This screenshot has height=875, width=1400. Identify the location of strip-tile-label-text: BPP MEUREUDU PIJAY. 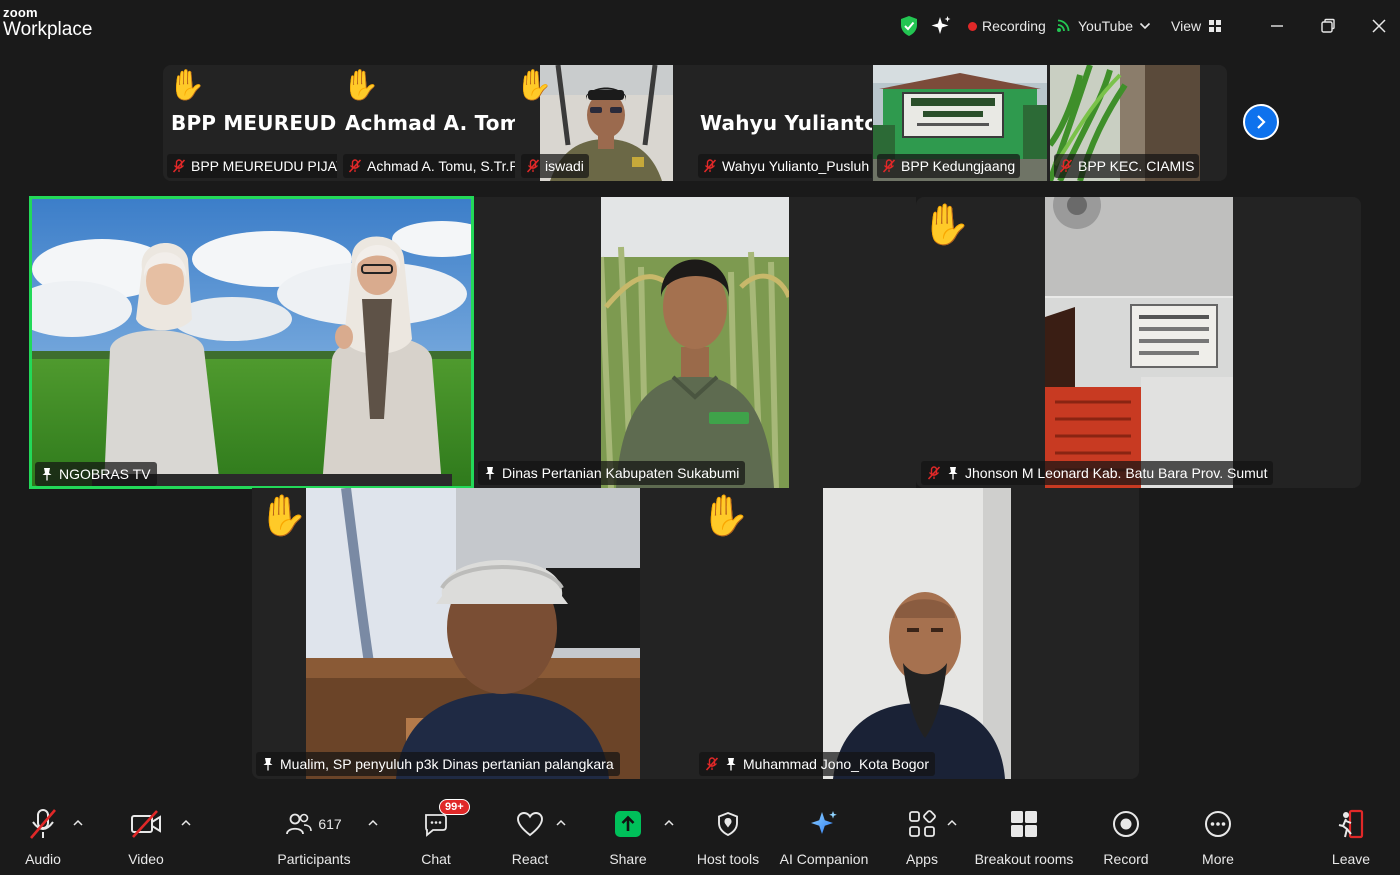
(264, 166).